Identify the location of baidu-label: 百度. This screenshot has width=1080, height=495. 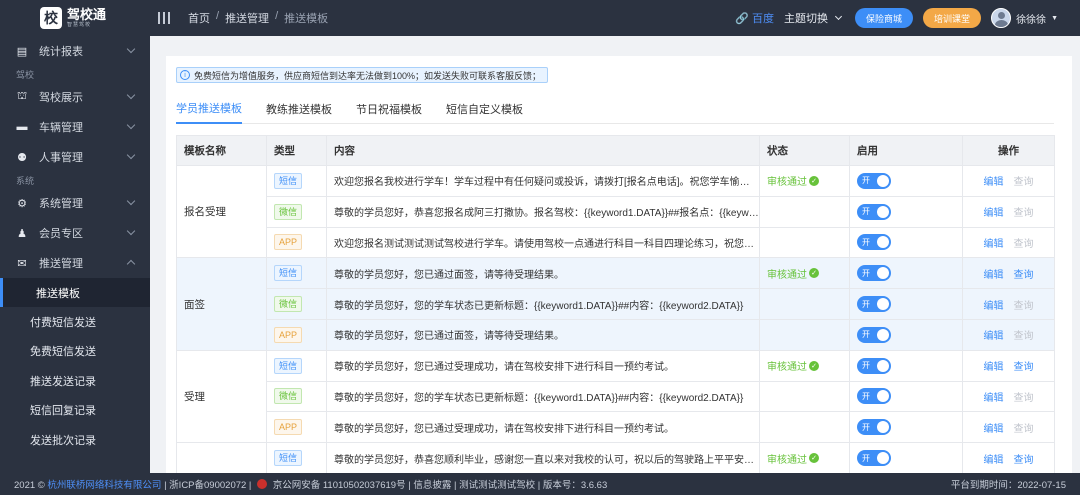
(763, 19).